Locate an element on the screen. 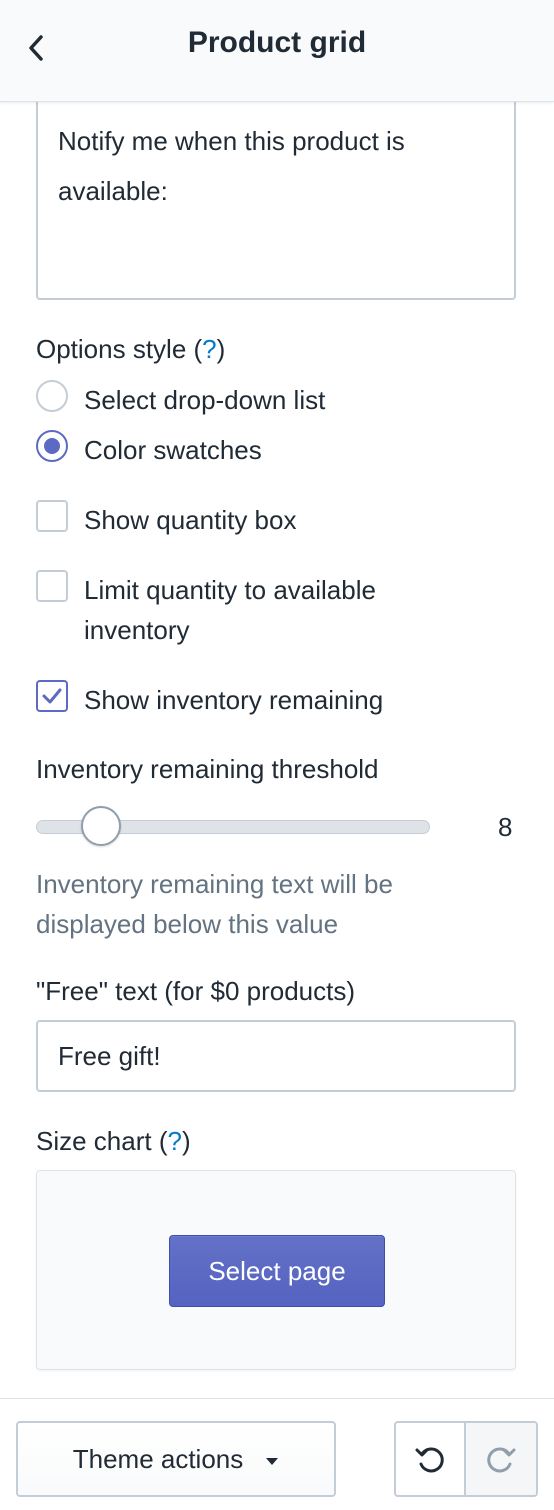  redo-icon is located at coordinates (501, 1460).